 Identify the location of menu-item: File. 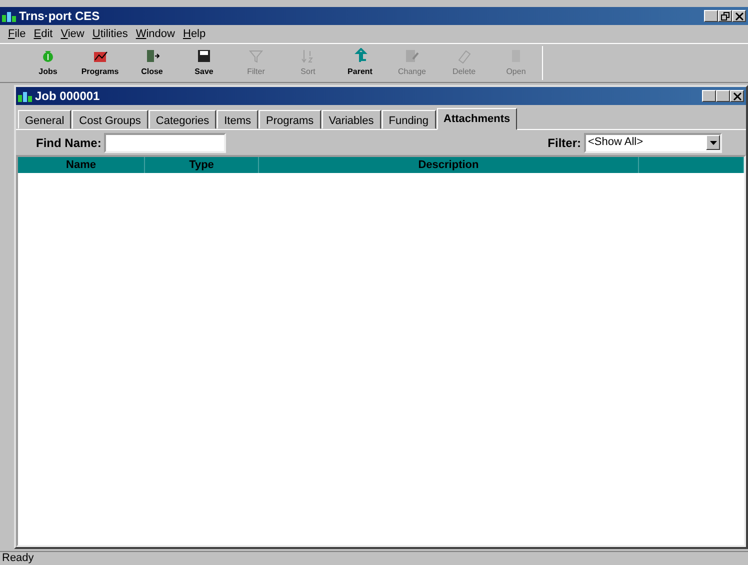
(17, 34).